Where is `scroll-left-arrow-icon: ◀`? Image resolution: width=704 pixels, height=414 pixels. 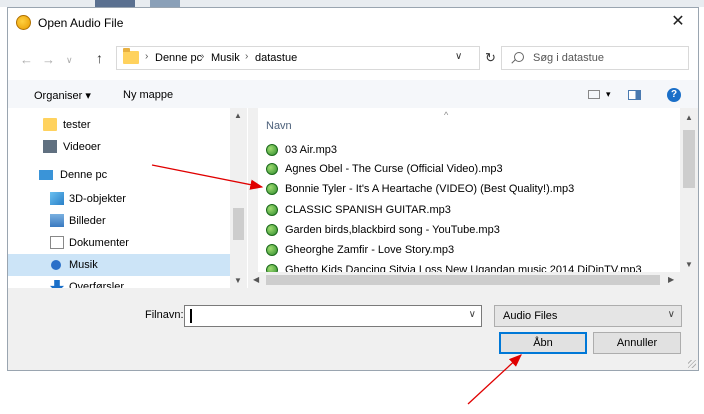 scroll-left-arrow-icon: ◀ is located at coordinates (256, 279).